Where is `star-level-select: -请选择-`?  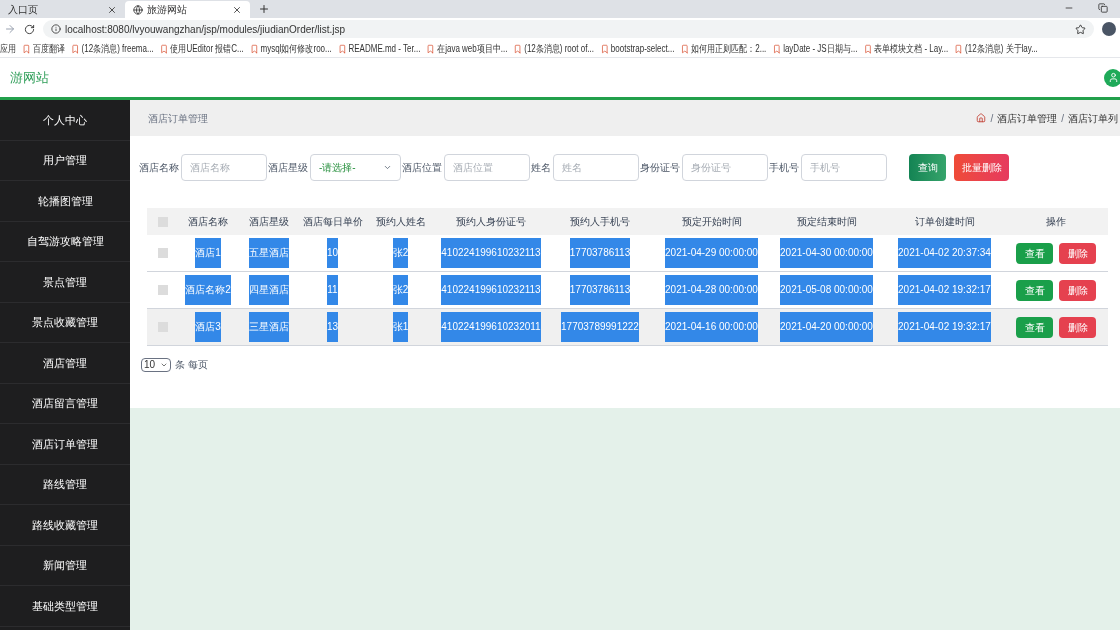 star-level-select: -请选择- is located at coordinates (355, 167).